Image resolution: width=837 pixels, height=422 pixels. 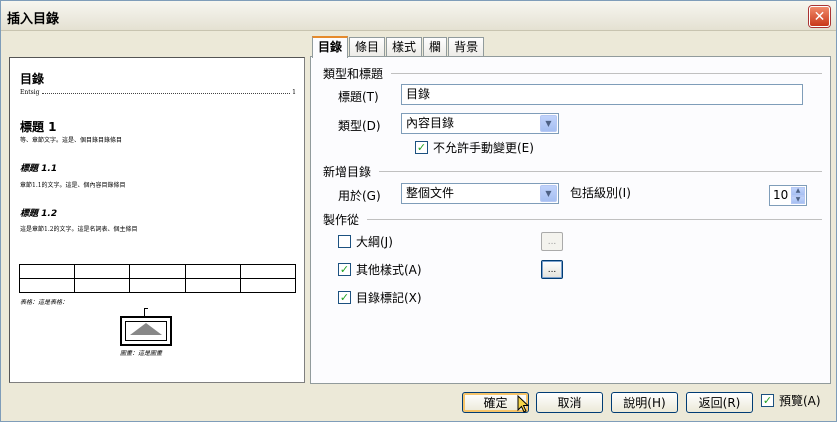 I want to click on section-create-from: 製作從, so click(x=341, y=220).